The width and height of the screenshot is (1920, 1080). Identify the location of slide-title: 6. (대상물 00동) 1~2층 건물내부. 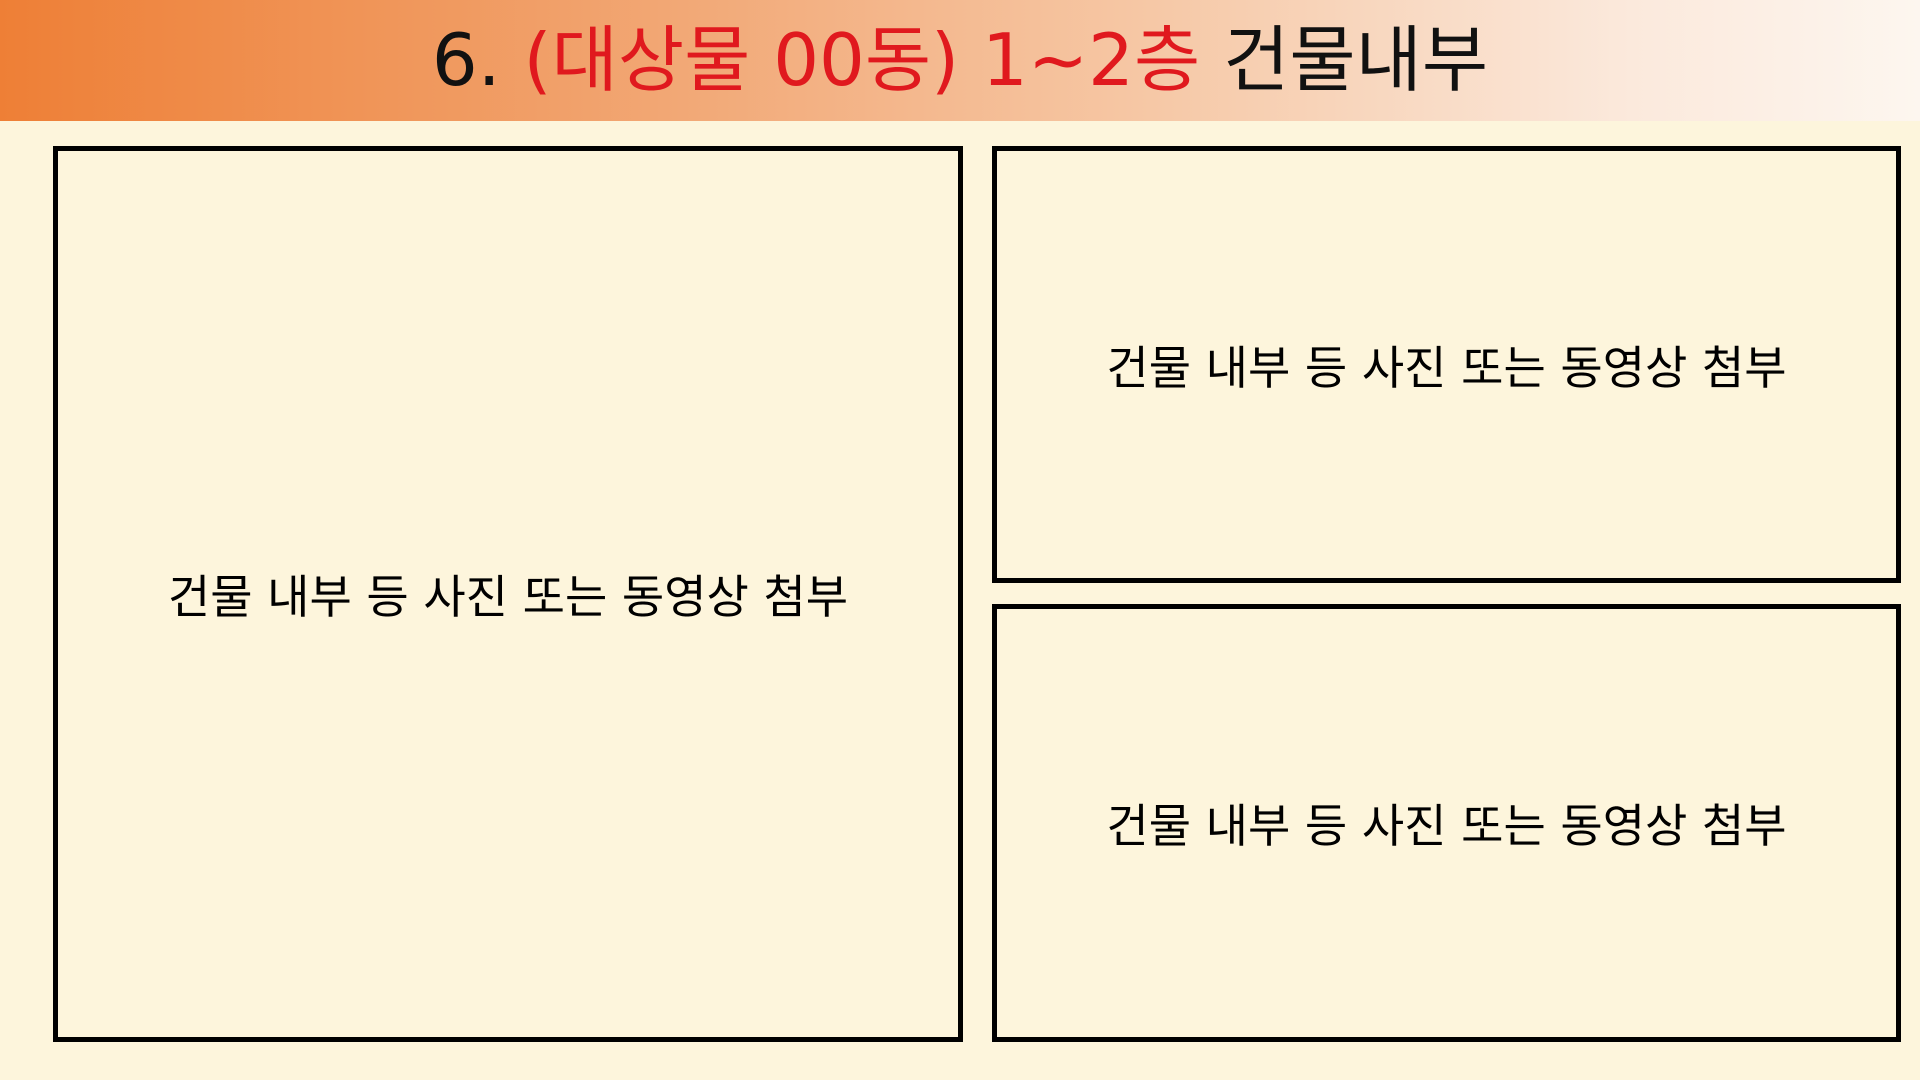
(960, 60).